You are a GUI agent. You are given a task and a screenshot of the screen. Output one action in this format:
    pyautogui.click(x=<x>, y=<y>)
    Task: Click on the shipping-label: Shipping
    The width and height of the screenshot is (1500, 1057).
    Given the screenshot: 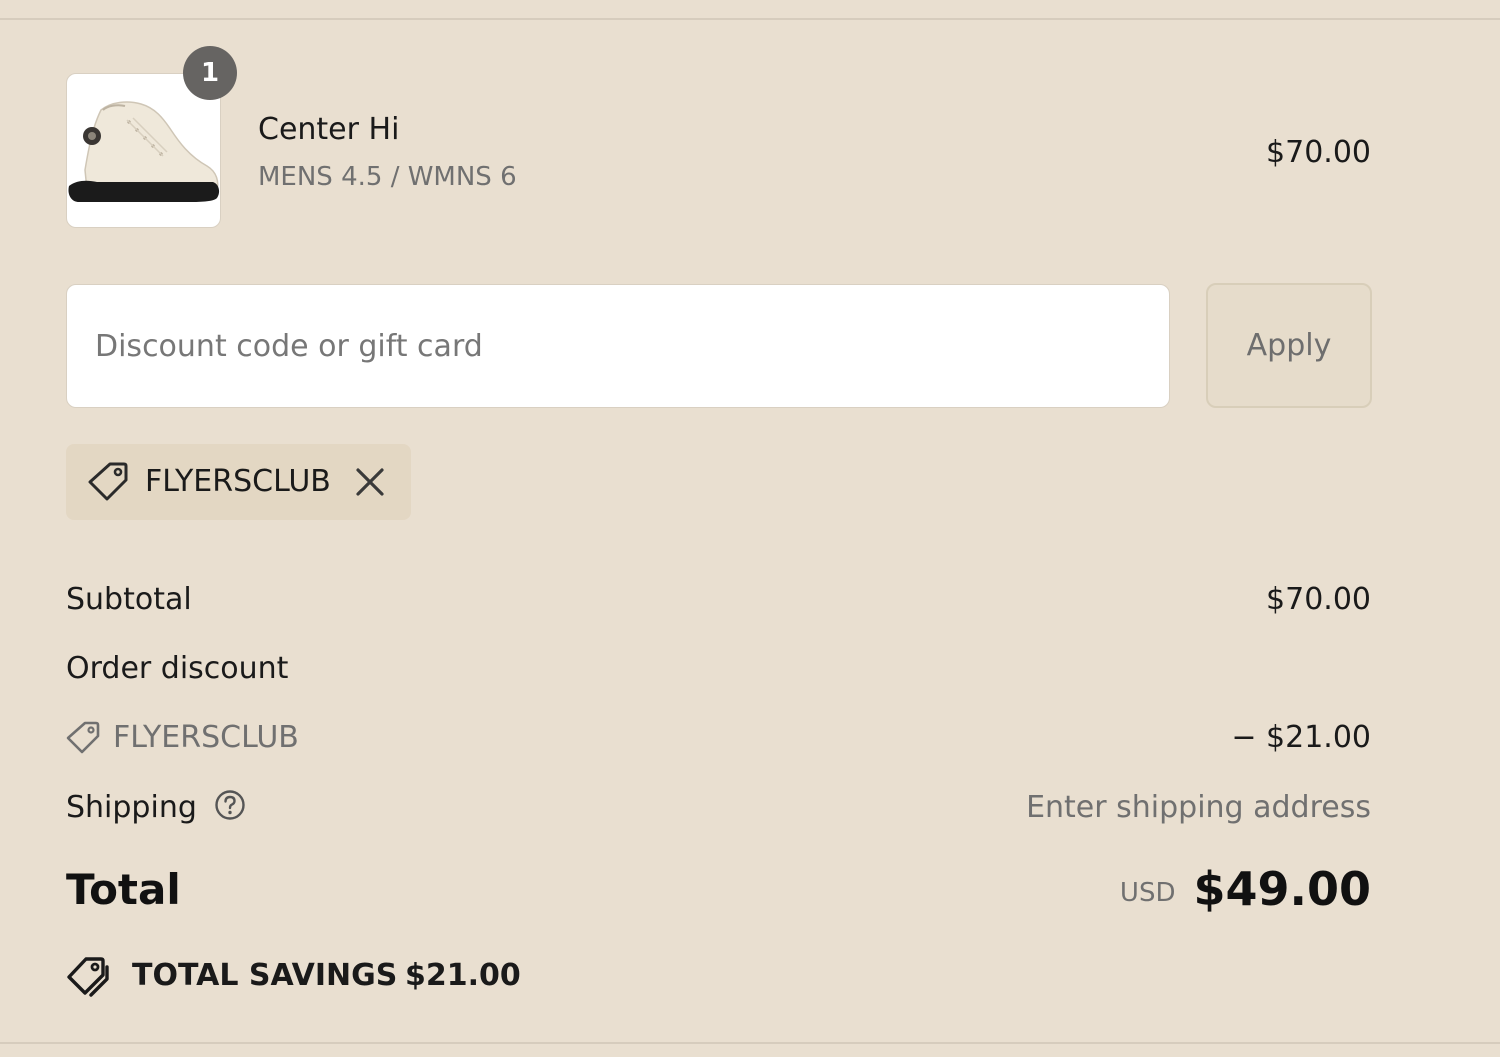 What is the action you would take?
    pyautogui.click(x=131, y=807)
    